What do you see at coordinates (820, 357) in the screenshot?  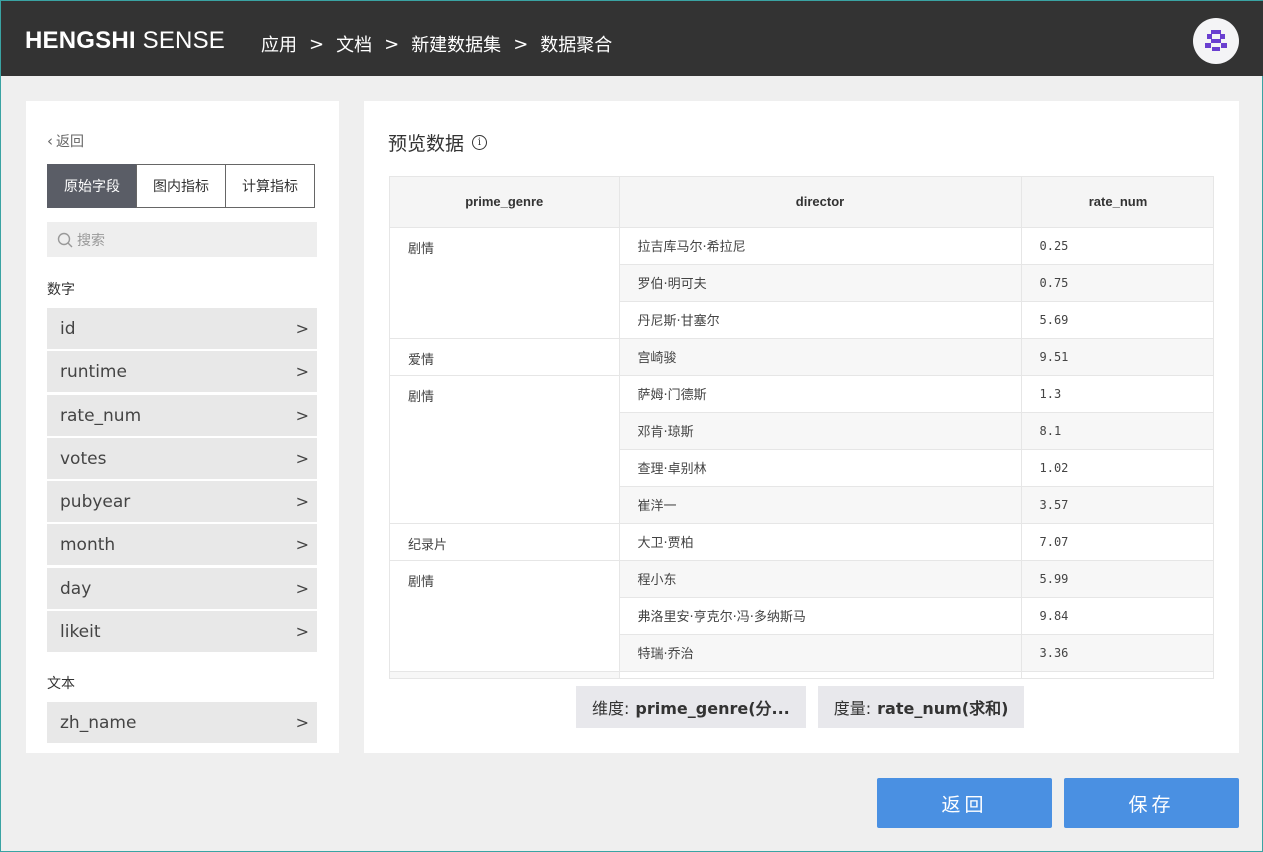 I see `director-cell: 宫崎骏` at bounding box center [820, 357].